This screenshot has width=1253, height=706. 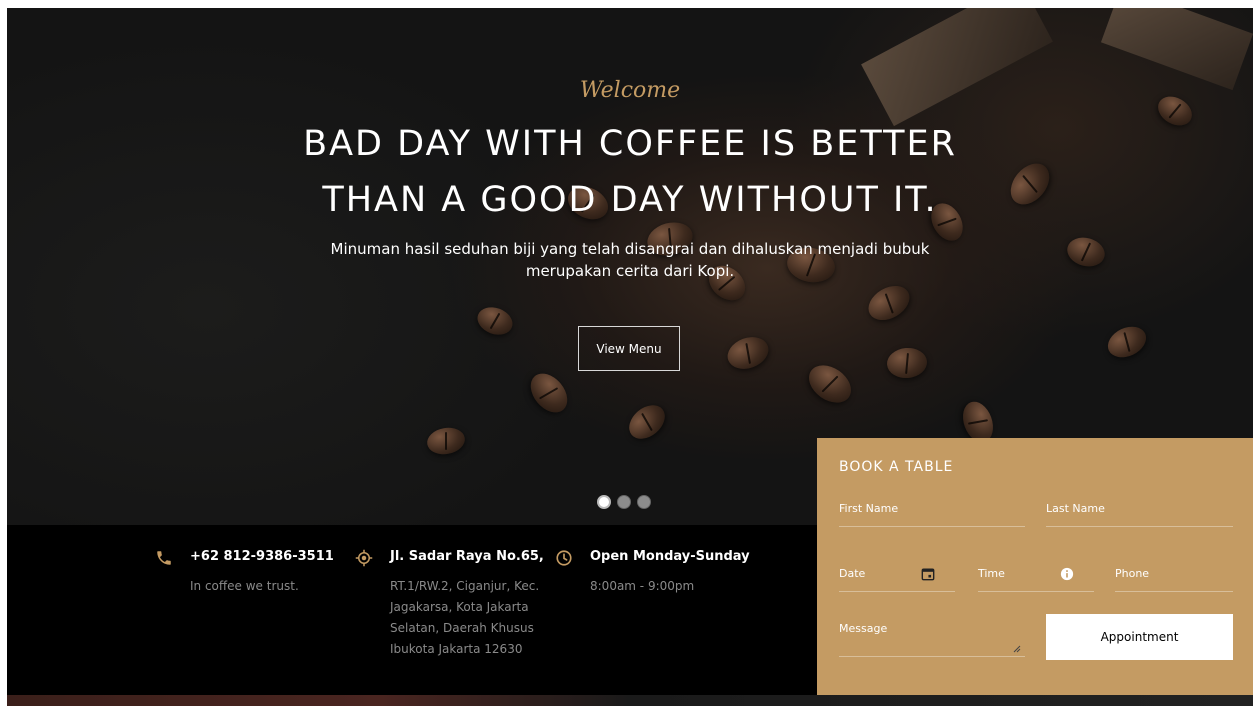 I want to click on phone-field: Phone, so click(x=1174, y=578).